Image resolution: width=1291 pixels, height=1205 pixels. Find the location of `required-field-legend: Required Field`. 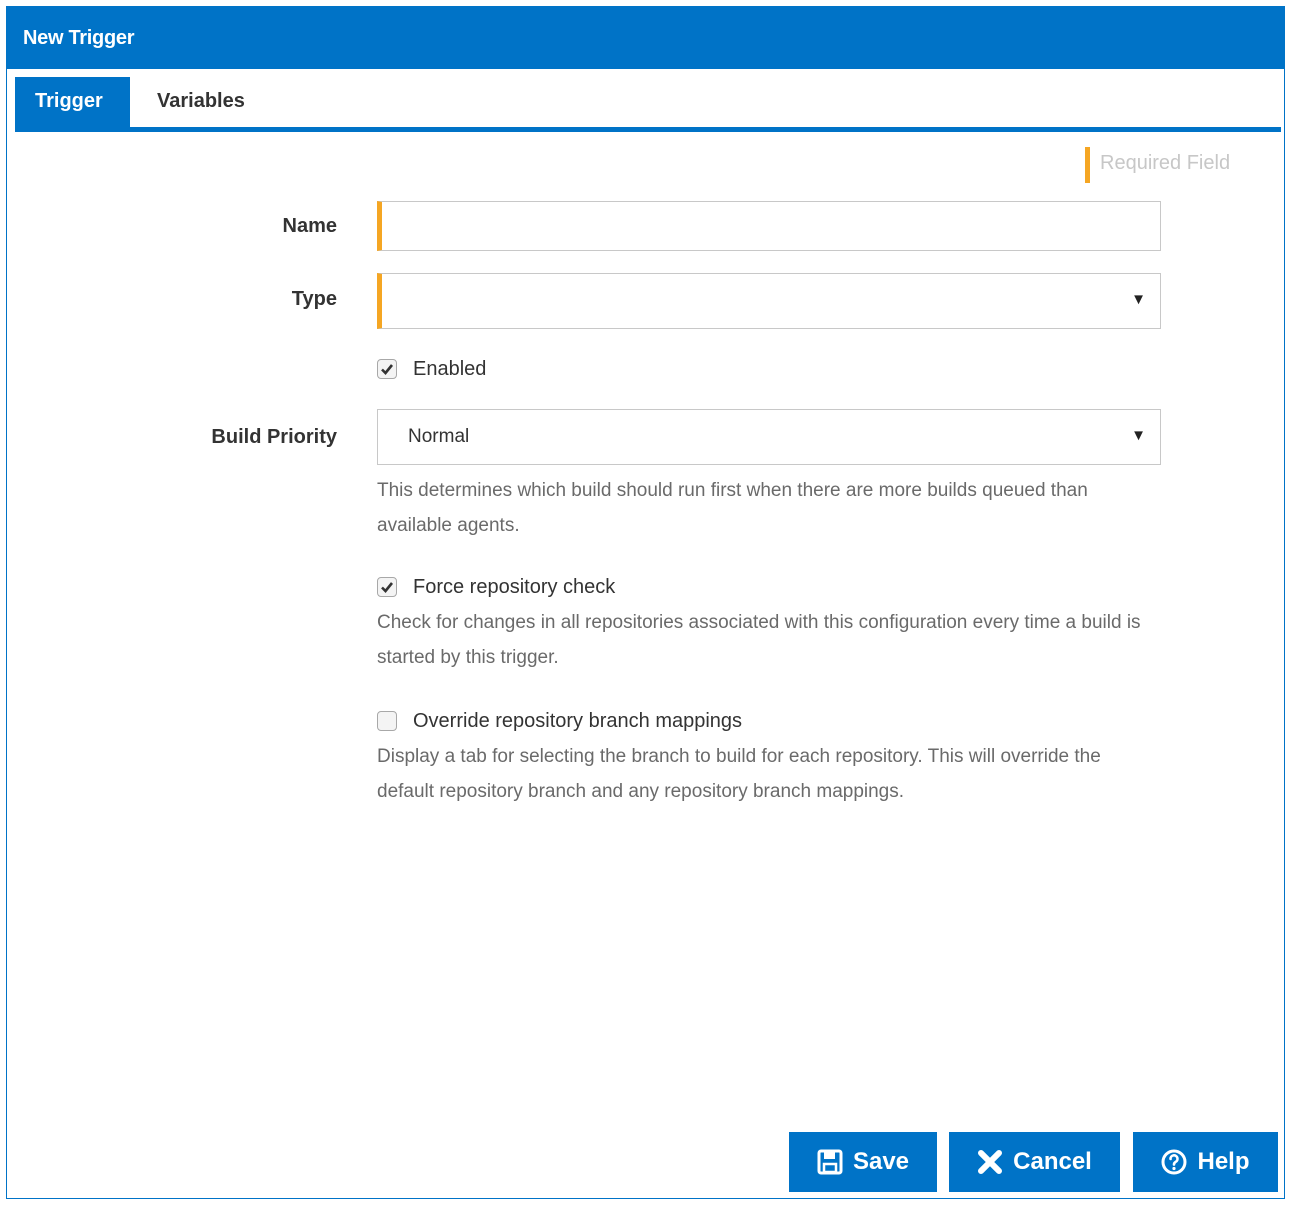

required-field-legend: Required Field is located at coordinates (1157, 165).